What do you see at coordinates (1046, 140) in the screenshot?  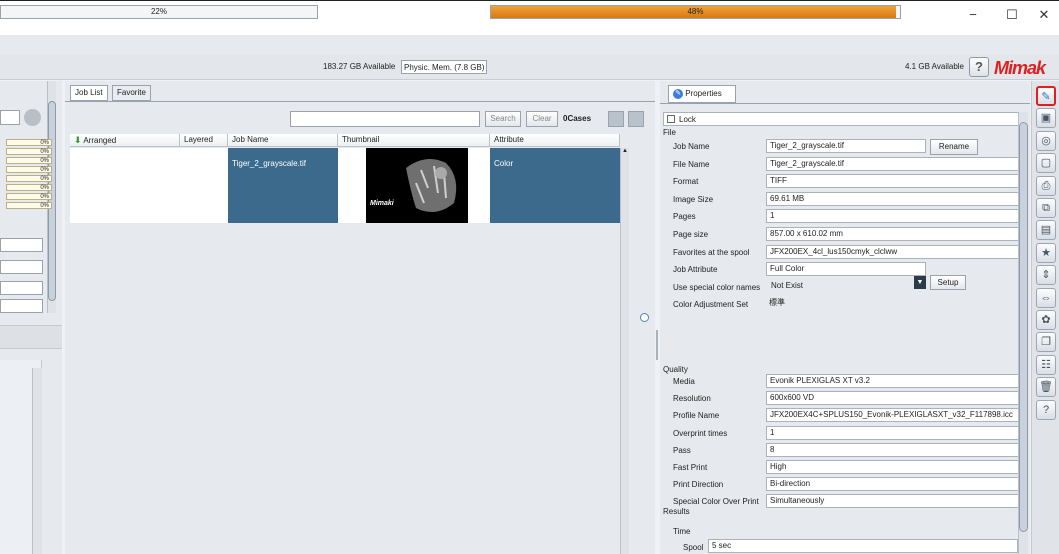 I see `color-icon: ◎` at bounding box center [1046, 140].